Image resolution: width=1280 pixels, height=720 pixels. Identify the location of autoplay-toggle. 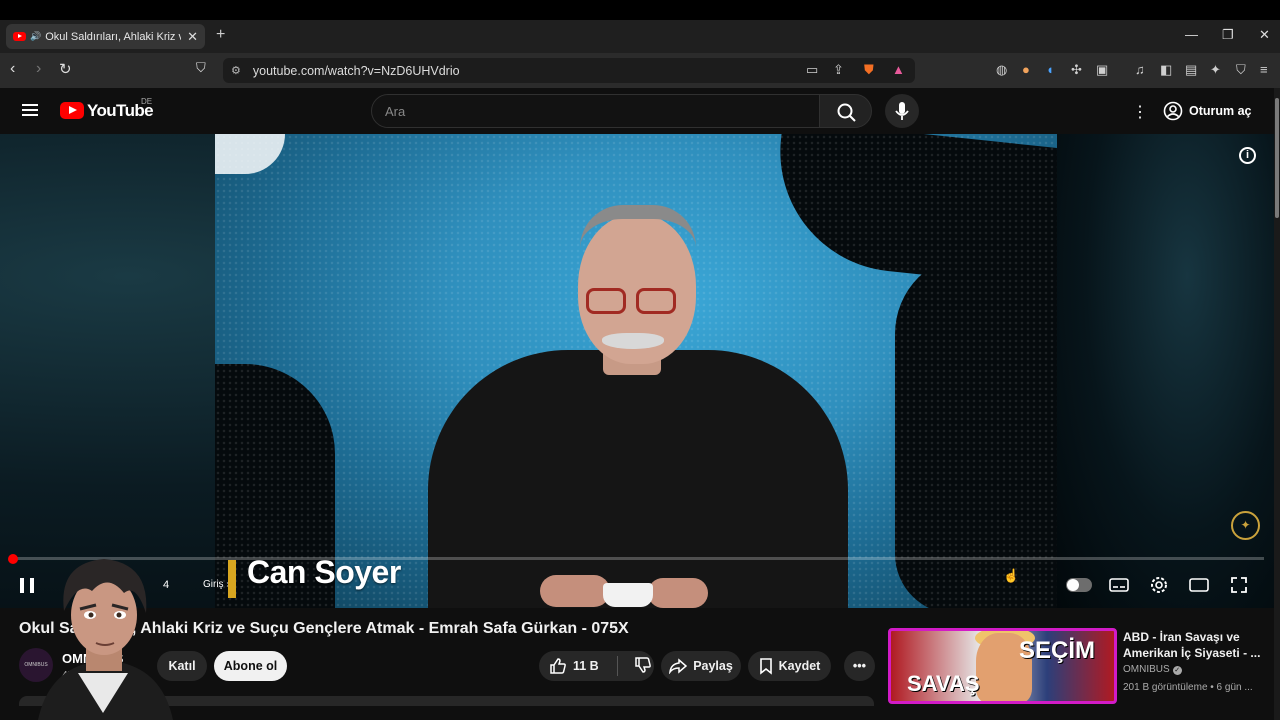
(1079, 585).